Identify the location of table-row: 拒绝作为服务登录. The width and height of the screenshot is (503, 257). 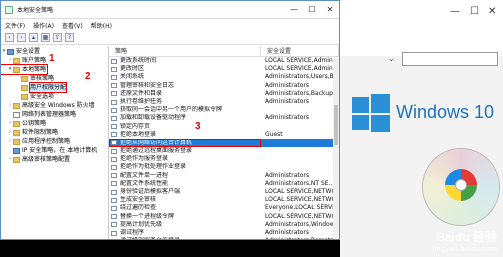
(224, 159).